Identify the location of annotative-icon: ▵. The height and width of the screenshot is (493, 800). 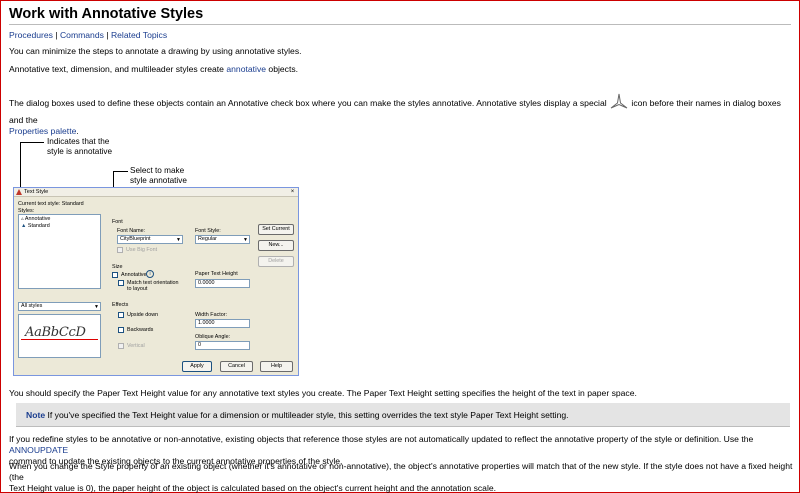
(22, 219).